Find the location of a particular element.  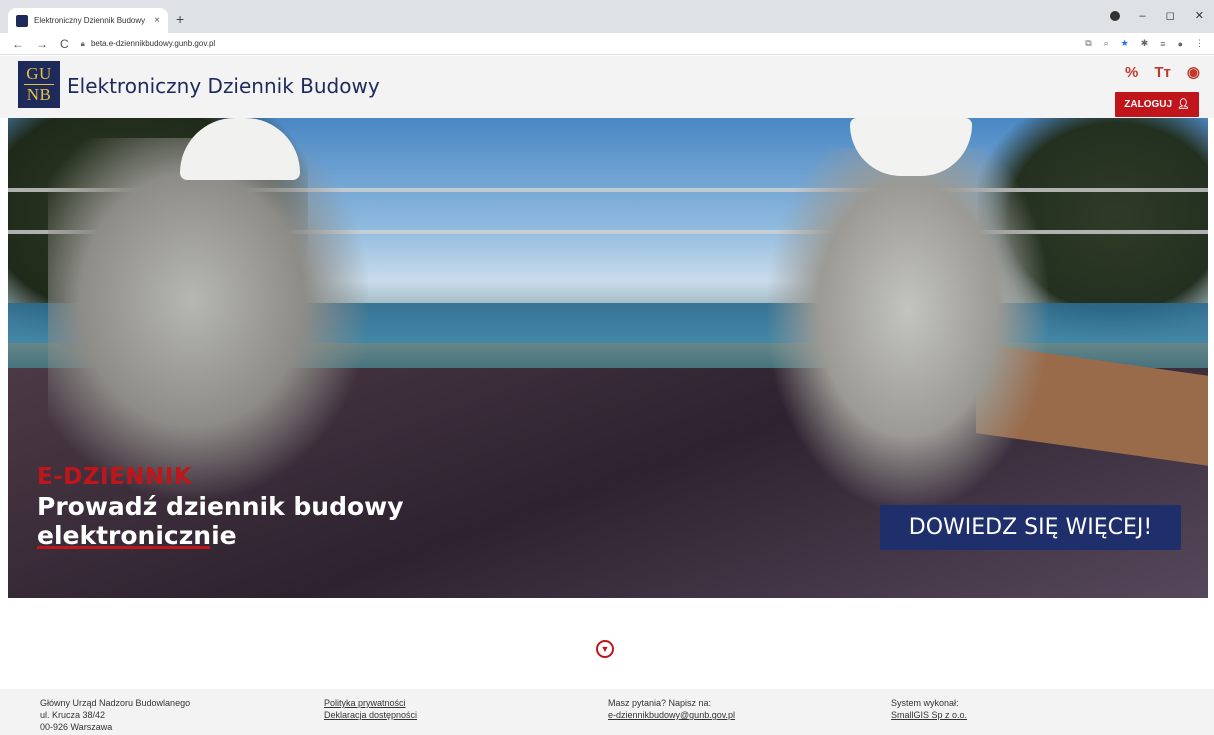

hero-worker-left is located at coordinates (208, 318).